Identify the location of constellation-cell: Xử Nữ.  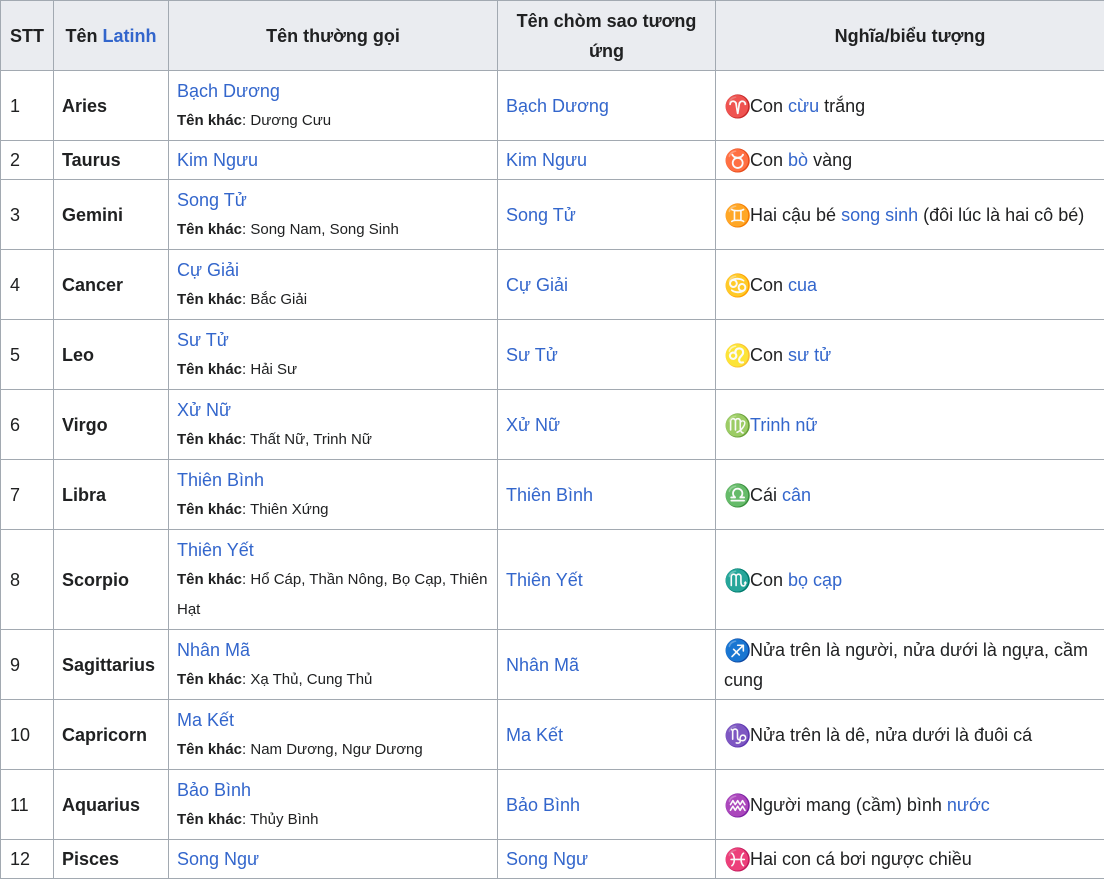
(607, 425).